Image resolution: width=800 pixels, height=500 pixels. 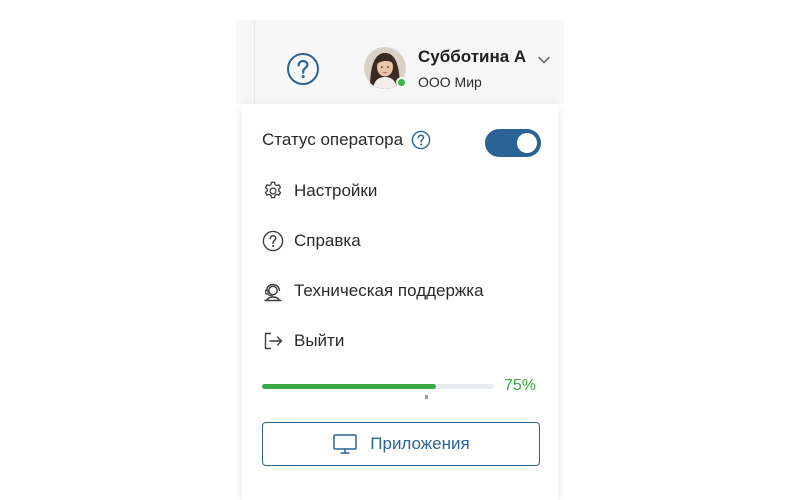 What do you see at coordinates (327, 240) in the screenshot?
I see `menu-item-label: Справка` at bounding box center [327, 240].